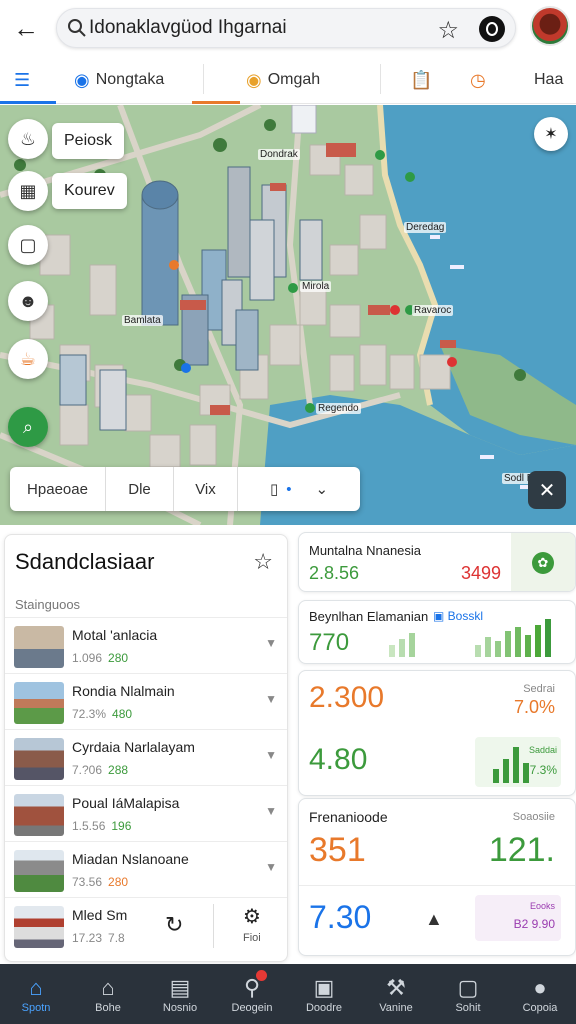 This screenshot has width=576, height=1024. What do you see at coordinates (437, 632) in the screenshot?
I see `stats-card-2: Beynlhan Elamanian ▣ Bosskl 770` at bounding box center [437, 632].